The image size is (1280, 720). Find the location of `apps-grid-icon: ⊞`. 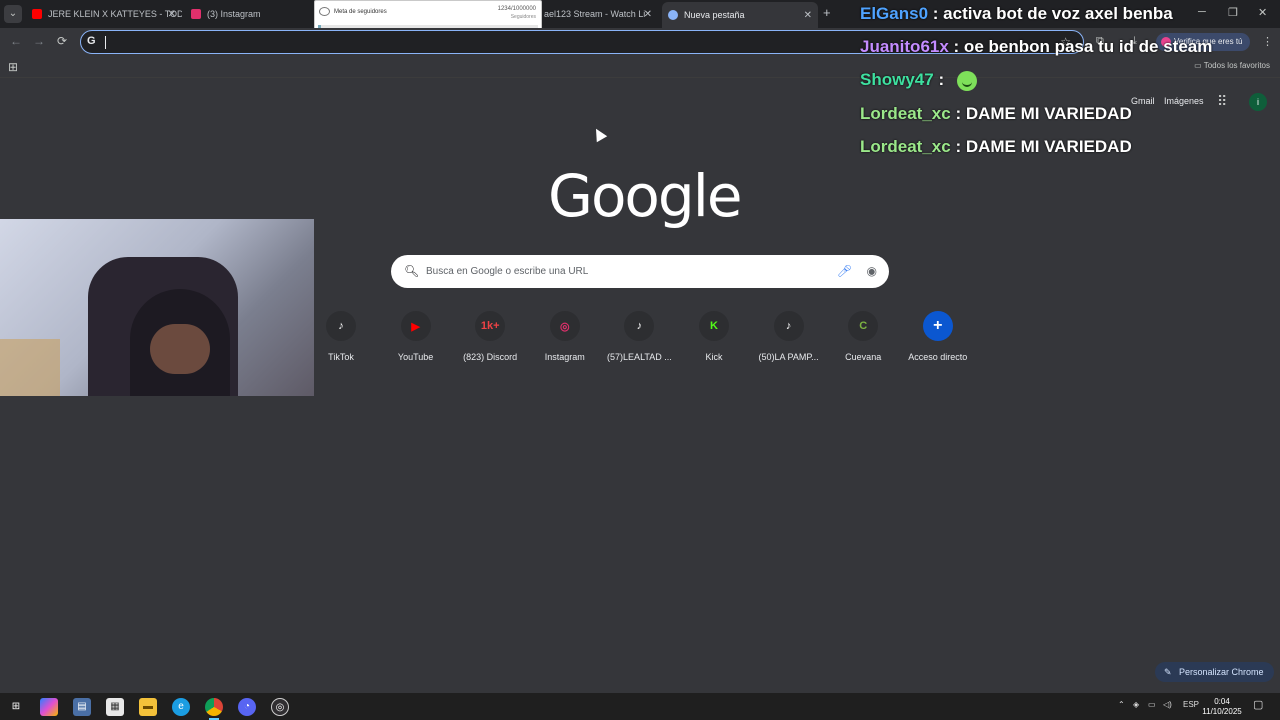

apps-grid-icon: ⊞ is located at coordinates (13, 67).